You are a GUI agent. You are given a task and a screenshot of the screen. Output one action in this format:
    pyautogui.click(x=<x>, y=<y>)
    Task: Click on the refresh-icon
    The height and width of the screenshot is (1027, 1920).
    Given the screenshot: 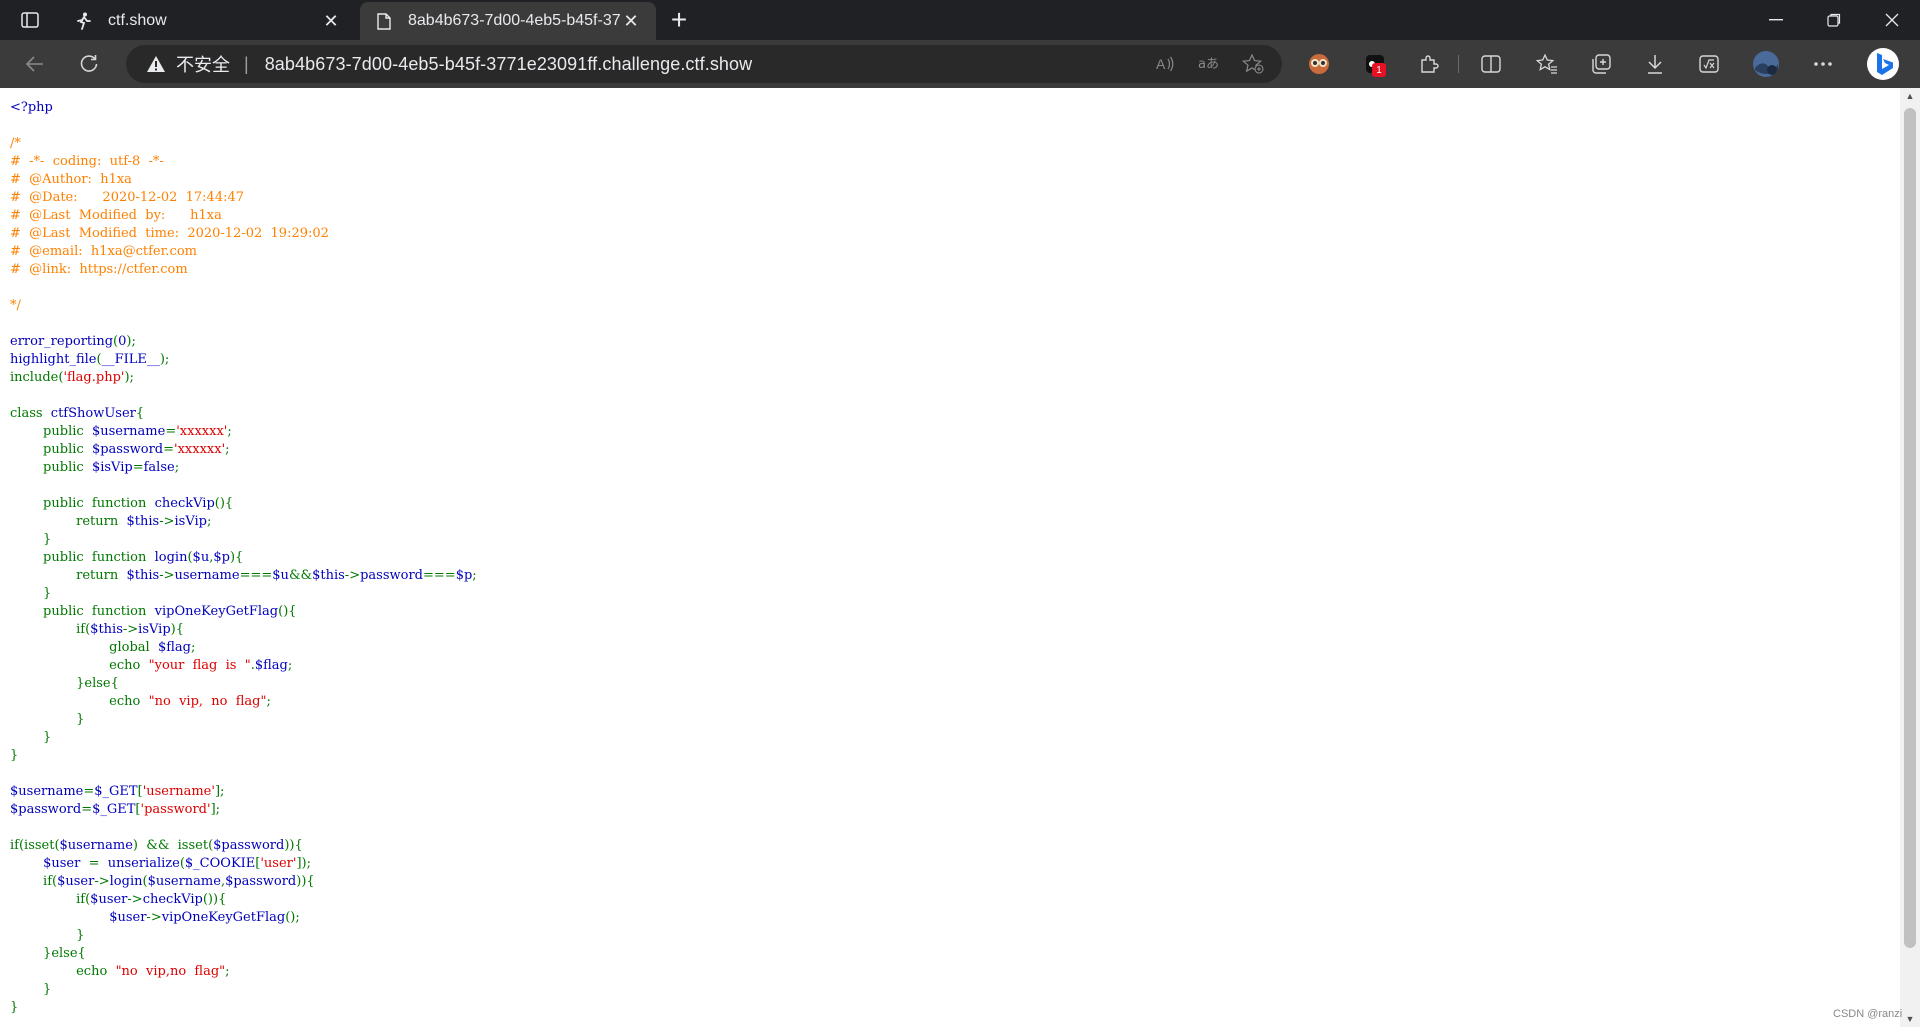 What is the action you would take?
    pyautogui.click(x=89, y=63)
    